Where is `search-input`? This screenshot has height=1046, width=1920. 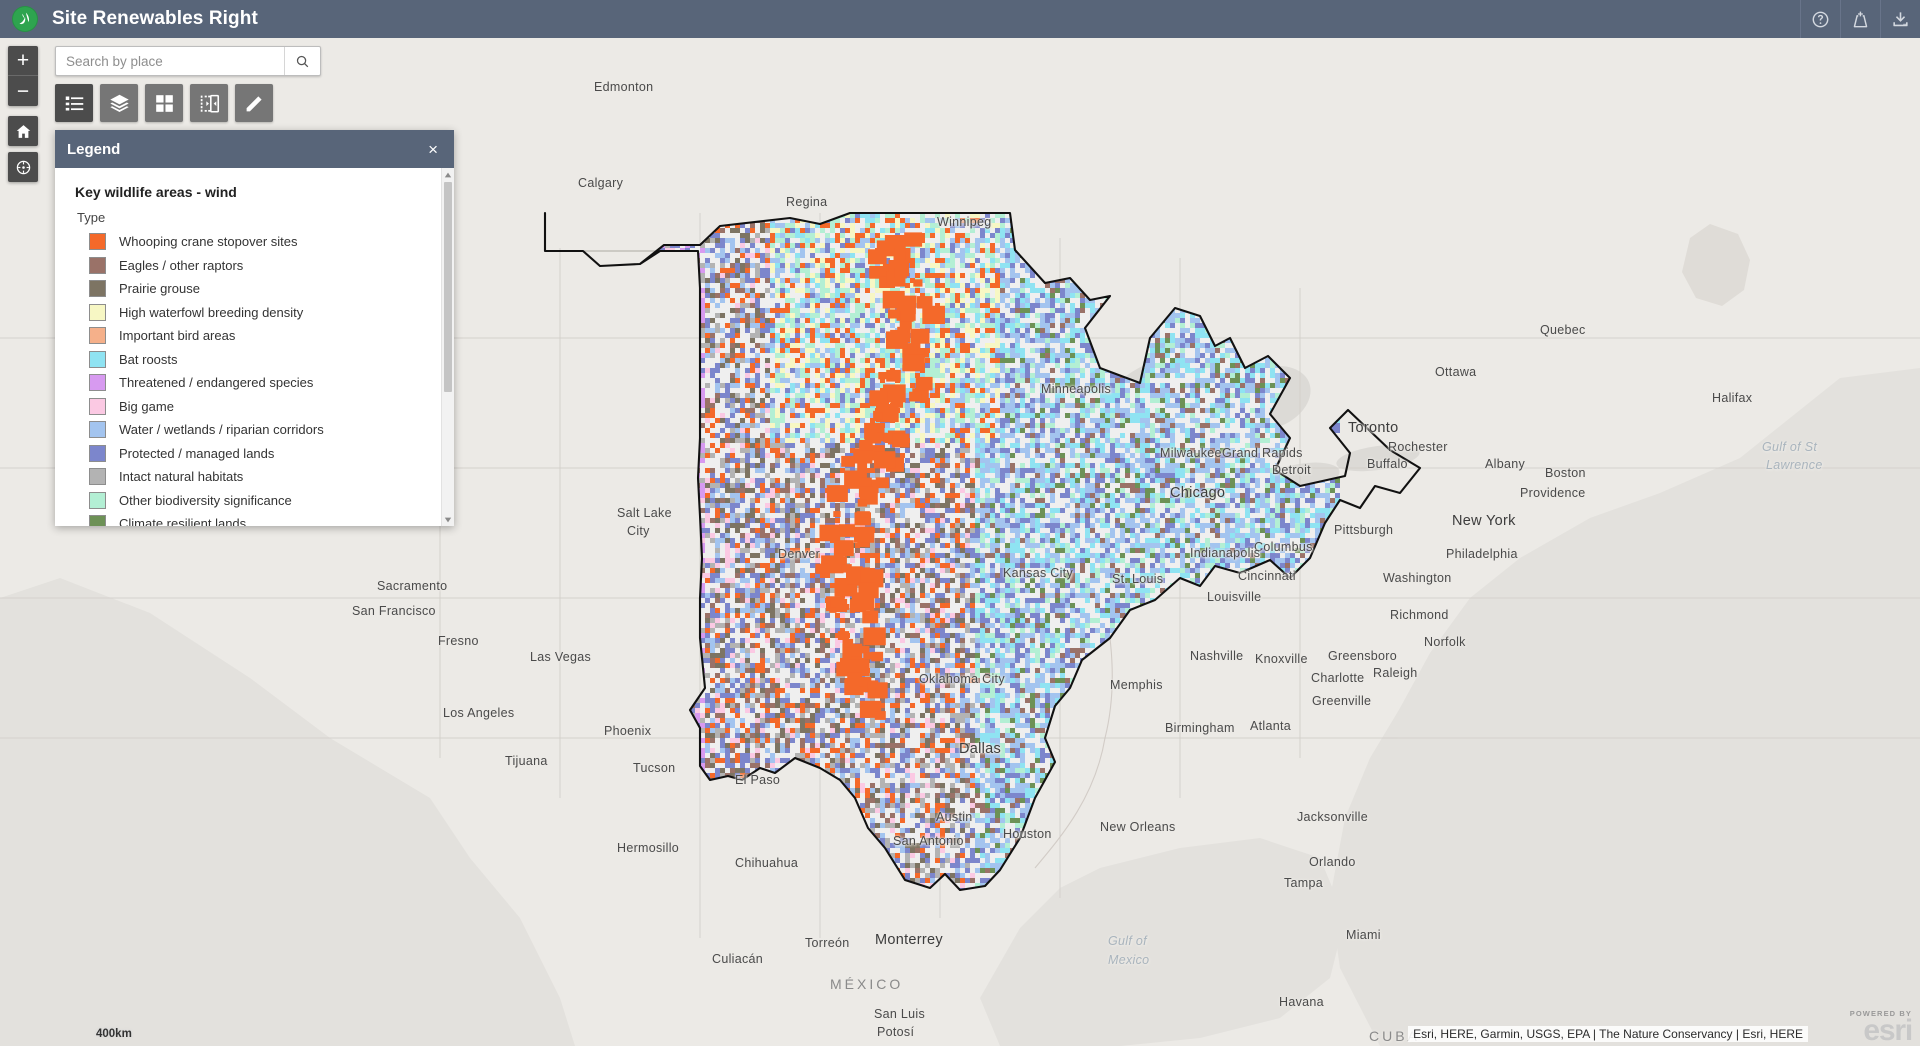
search-input is located at coordinates (170, 61).